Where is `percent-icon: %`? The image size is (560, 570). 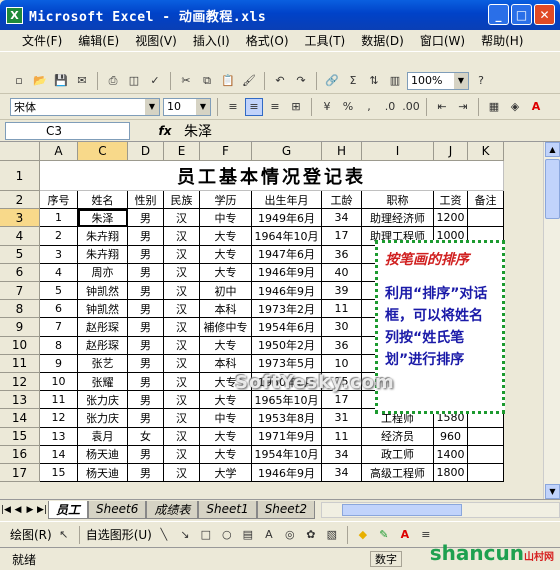 percent-icon: % is located at coordinates (348, 107).